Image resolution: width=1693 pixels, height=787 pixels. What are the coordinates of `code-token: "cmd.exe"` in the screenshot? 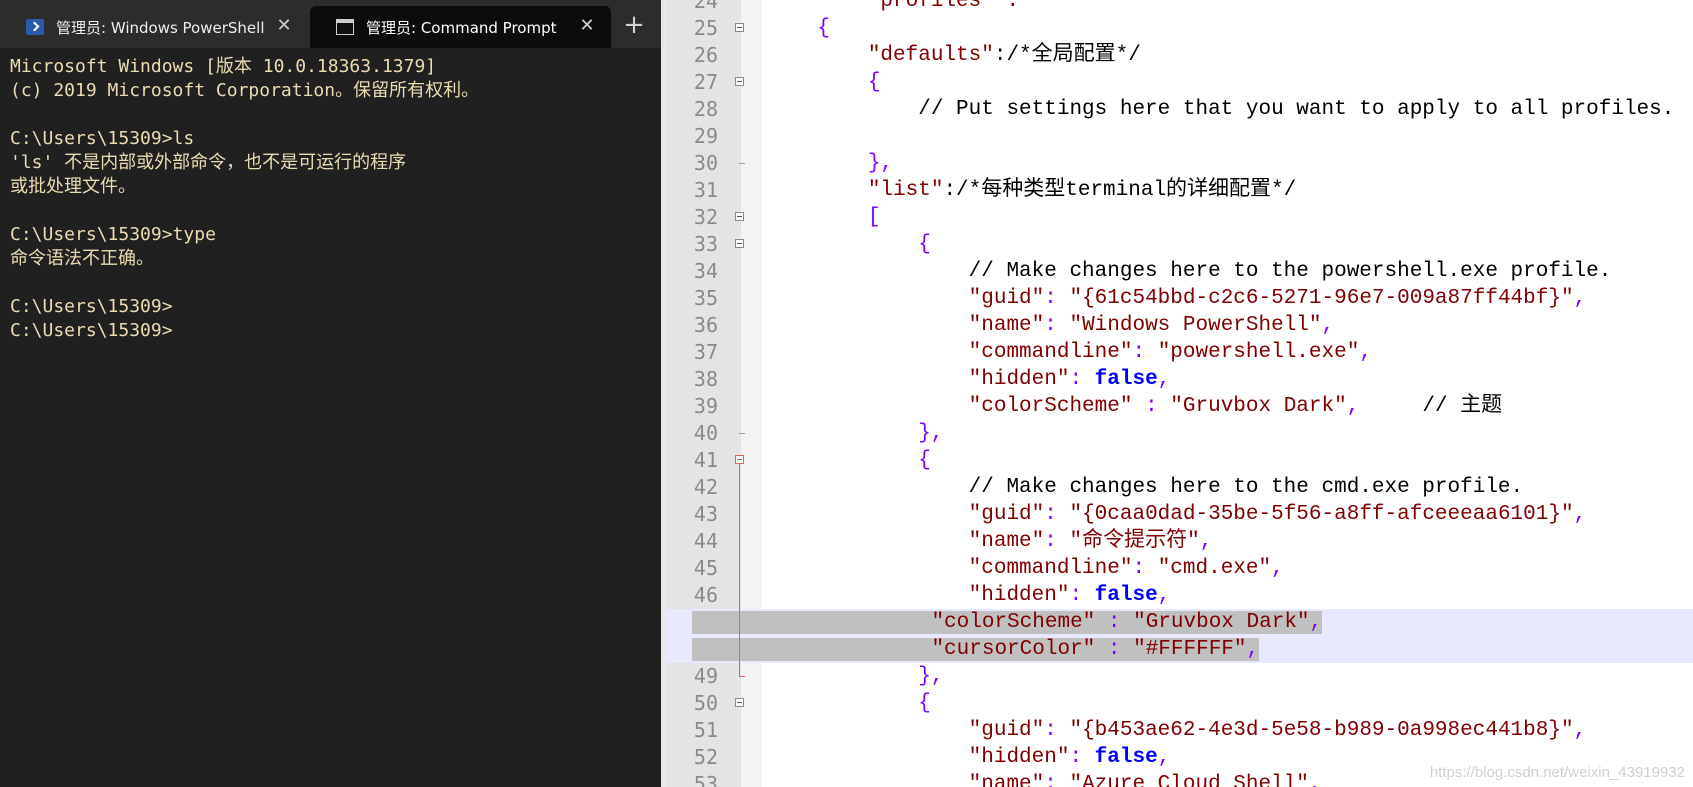 It's located at (1214, 568).